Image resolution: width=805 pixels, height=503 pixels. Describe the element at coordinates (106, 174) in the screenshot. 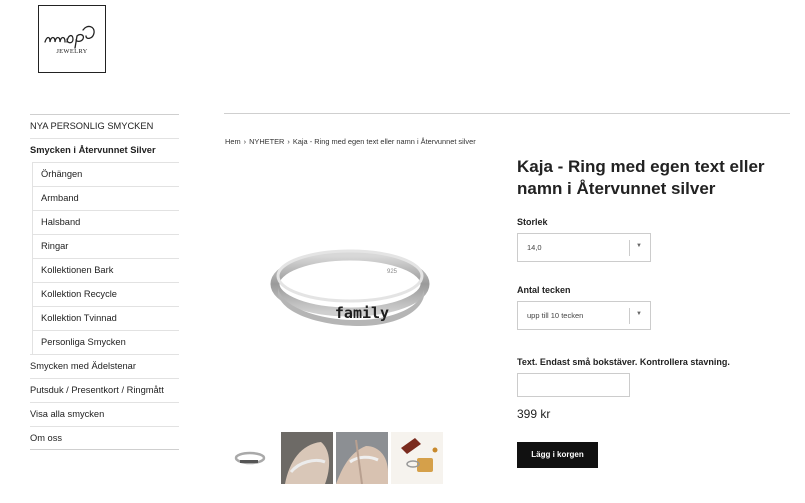

I see `sidebar-subitem-orhangen: Örhängen` at that location.